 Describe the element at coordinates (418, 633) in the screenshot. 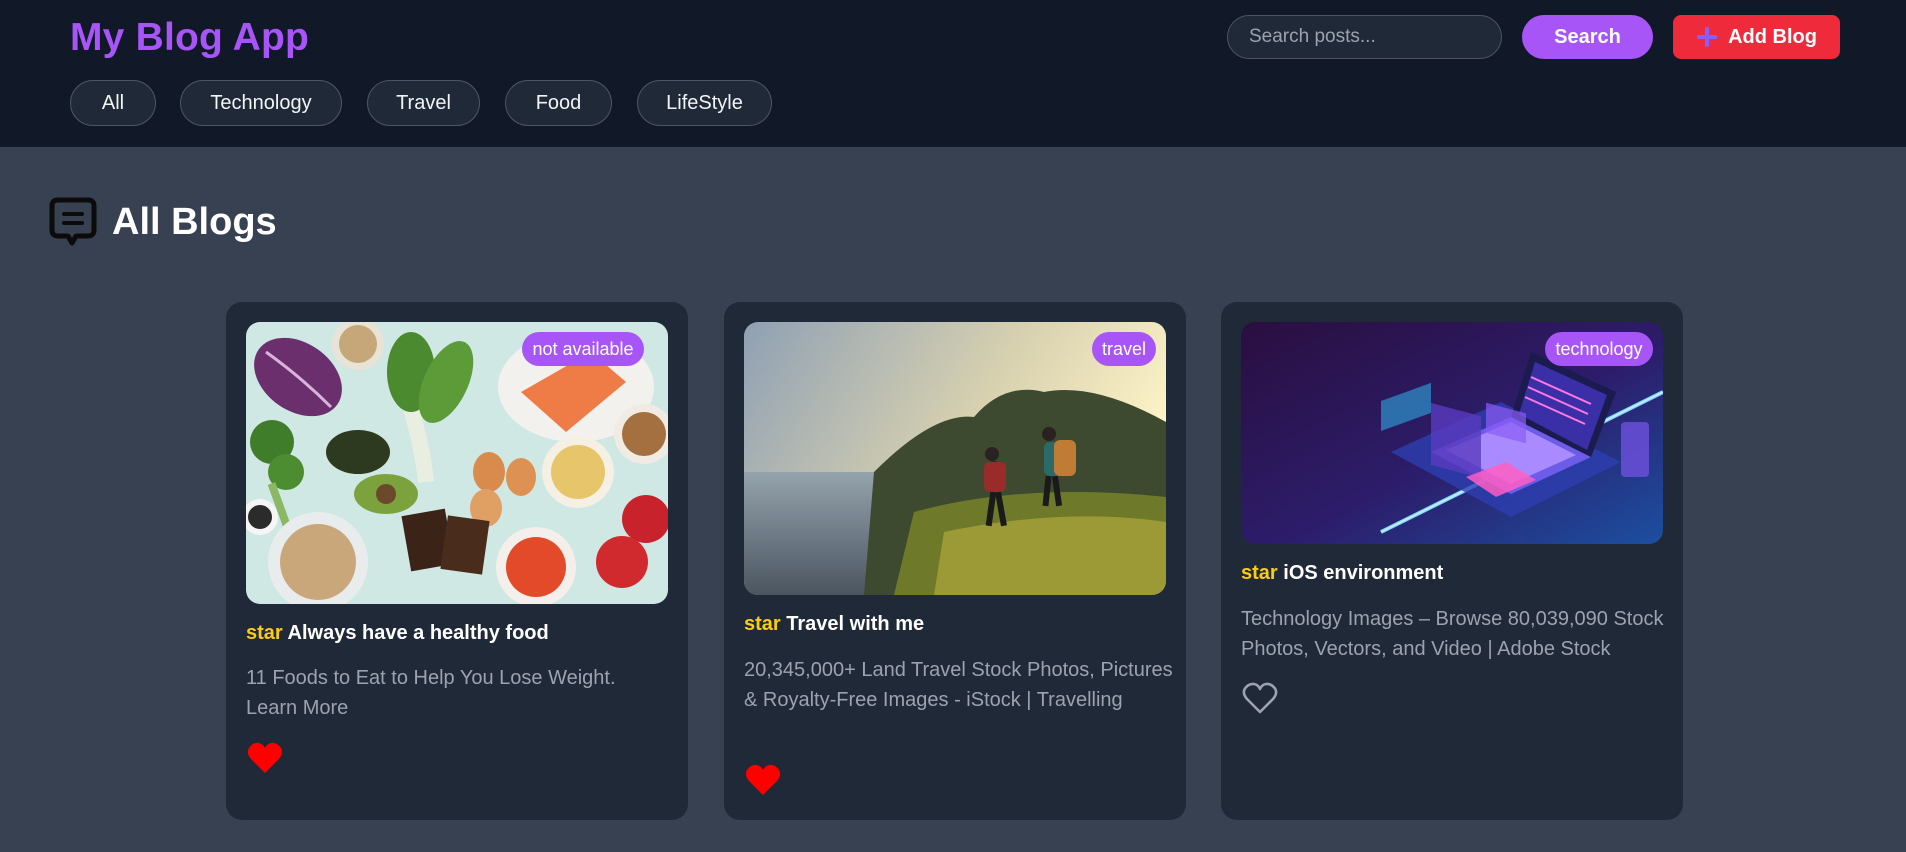

I see `blog-title-text: Always have a healthy food` at that location.